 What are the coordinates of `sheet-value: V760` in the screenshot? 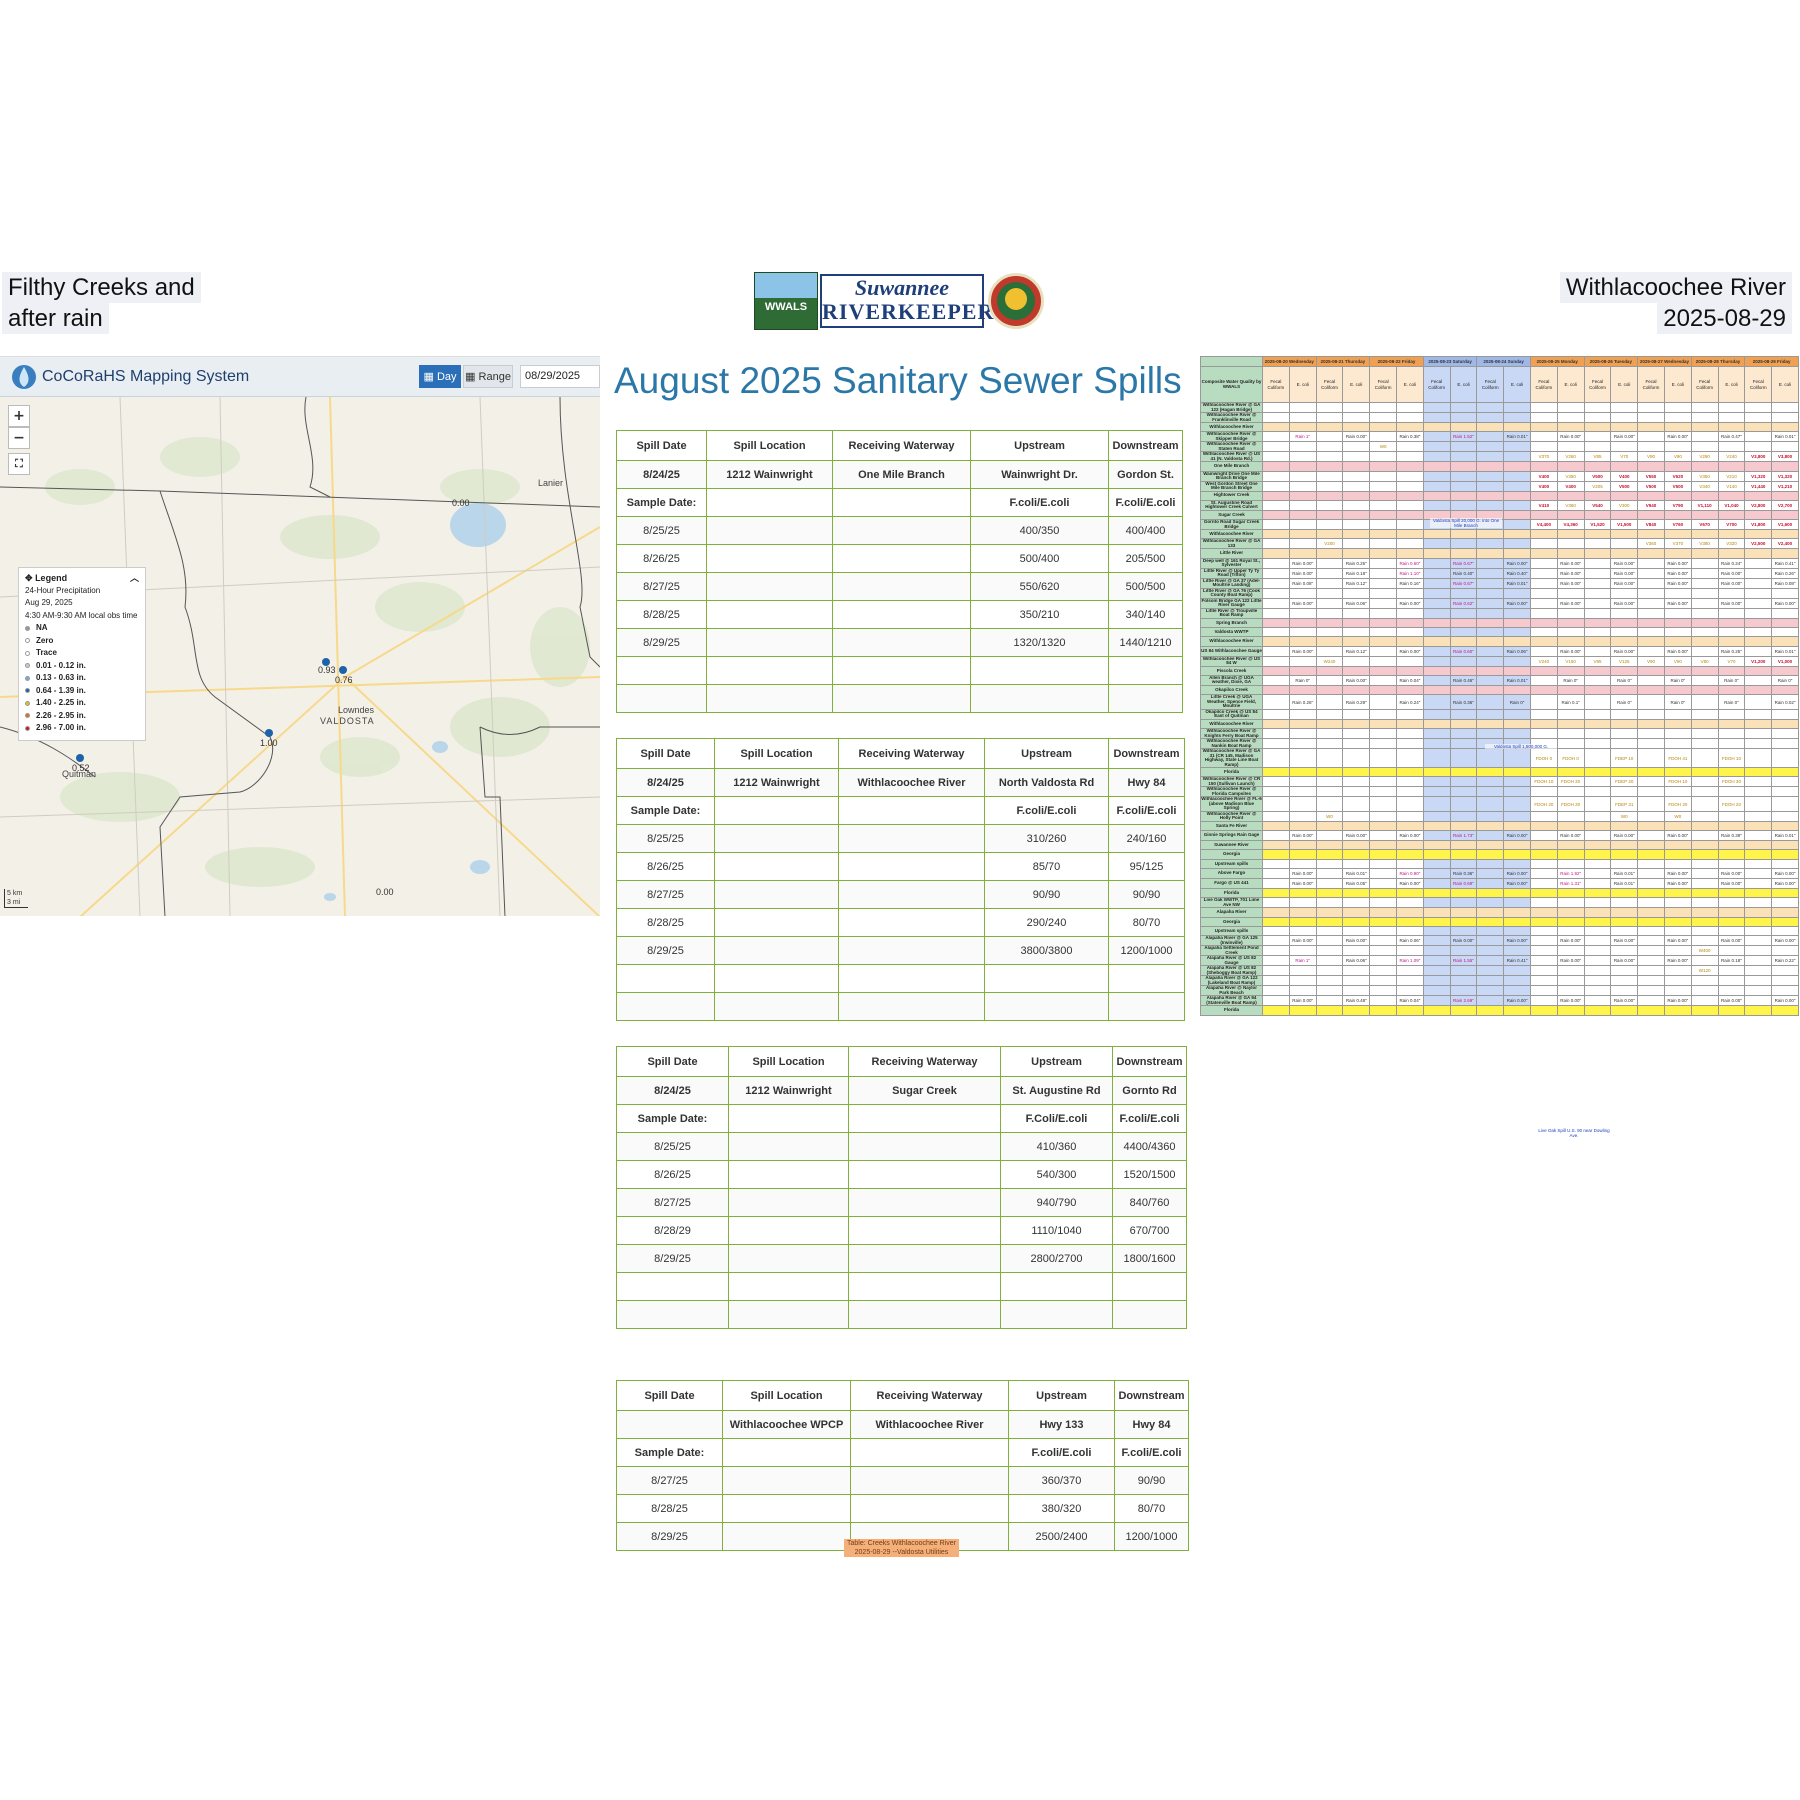 It's located at (1678, 525).